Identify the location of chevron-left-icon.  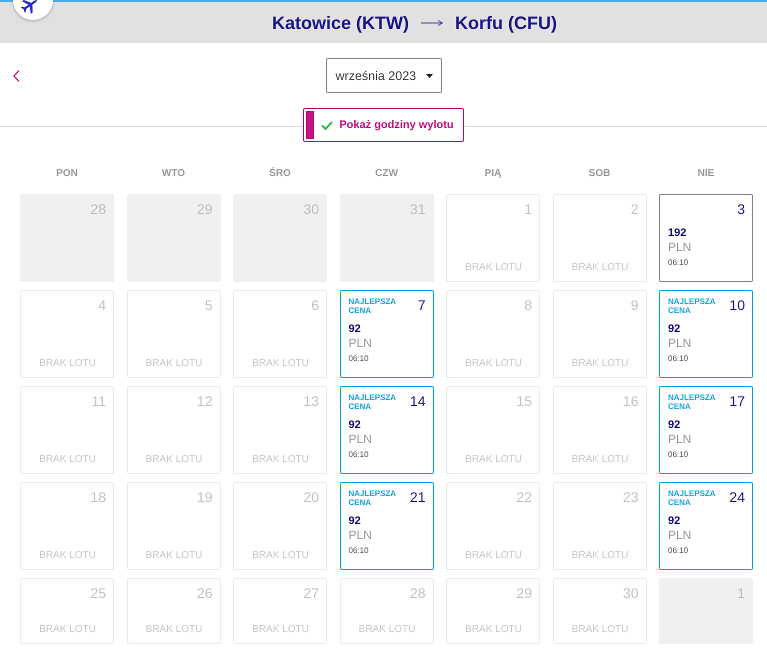
(16, 76).